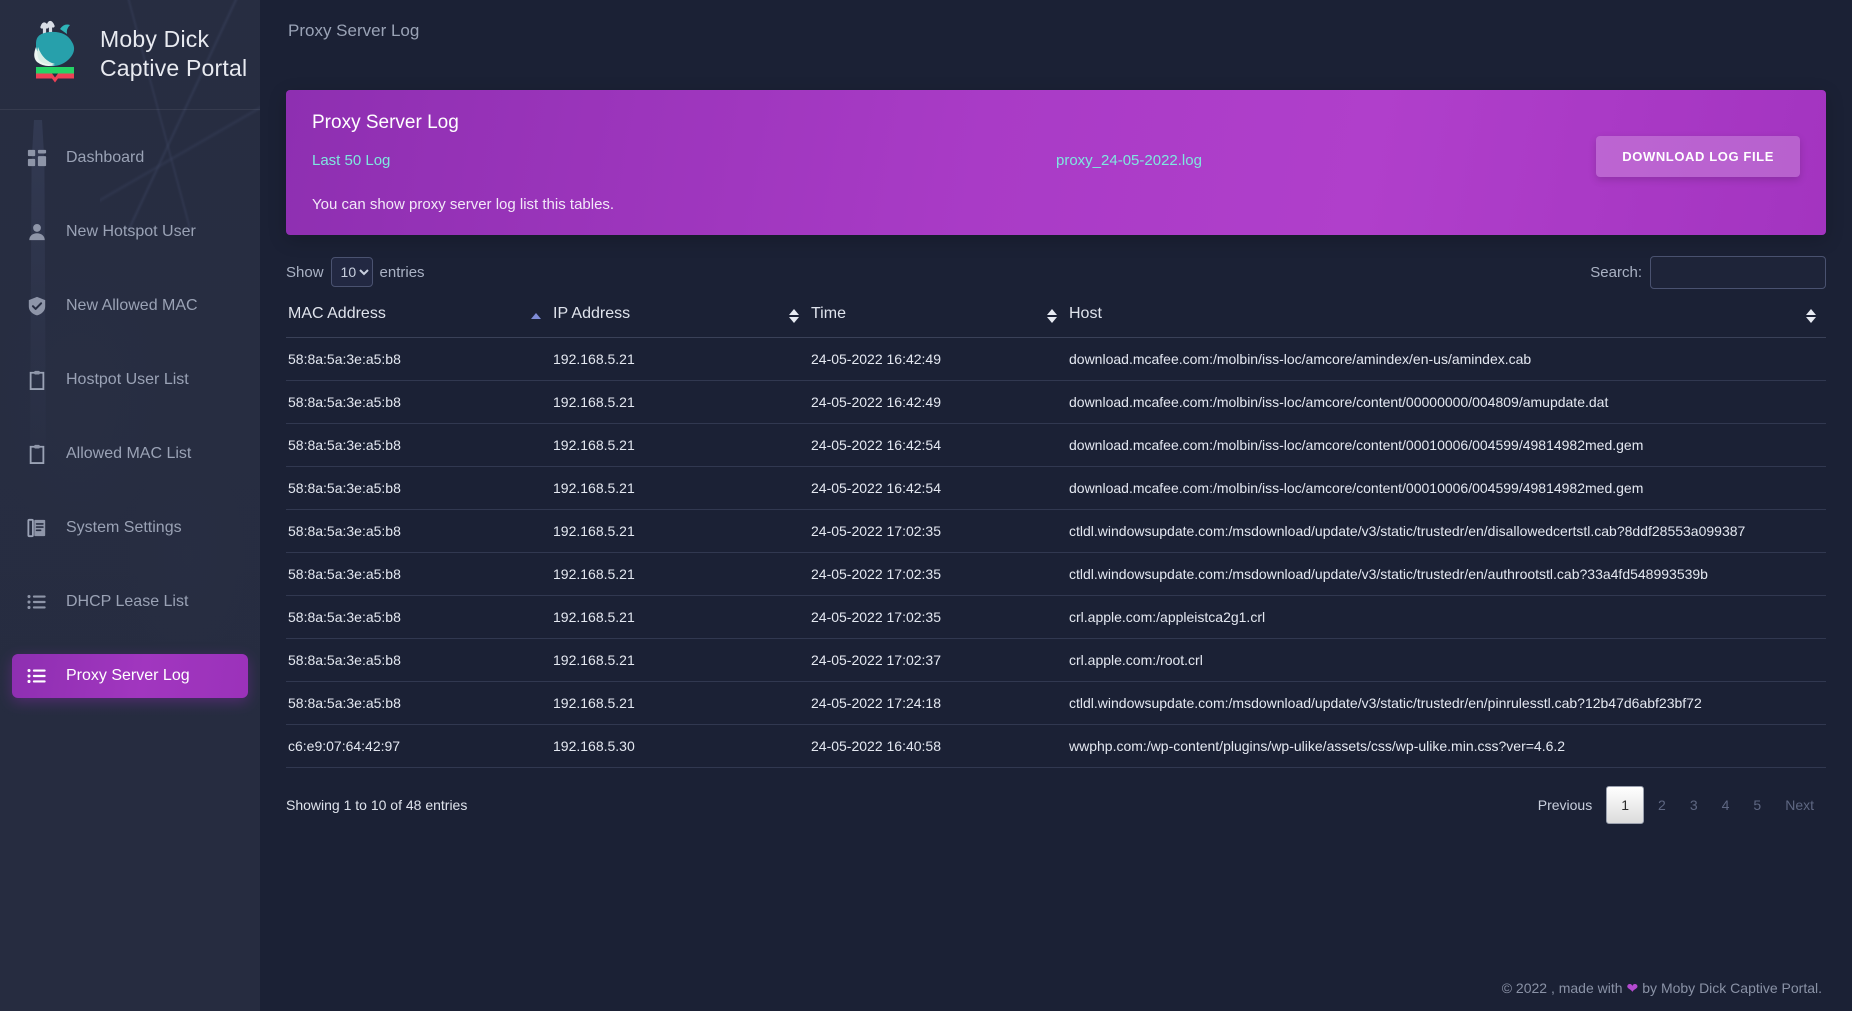 The image size is (1852, 1011). What do you see at coordinates (1662, 805) in the screenshot?
I see `pagination-page-2: 2` at bounding box center [1662, 805].